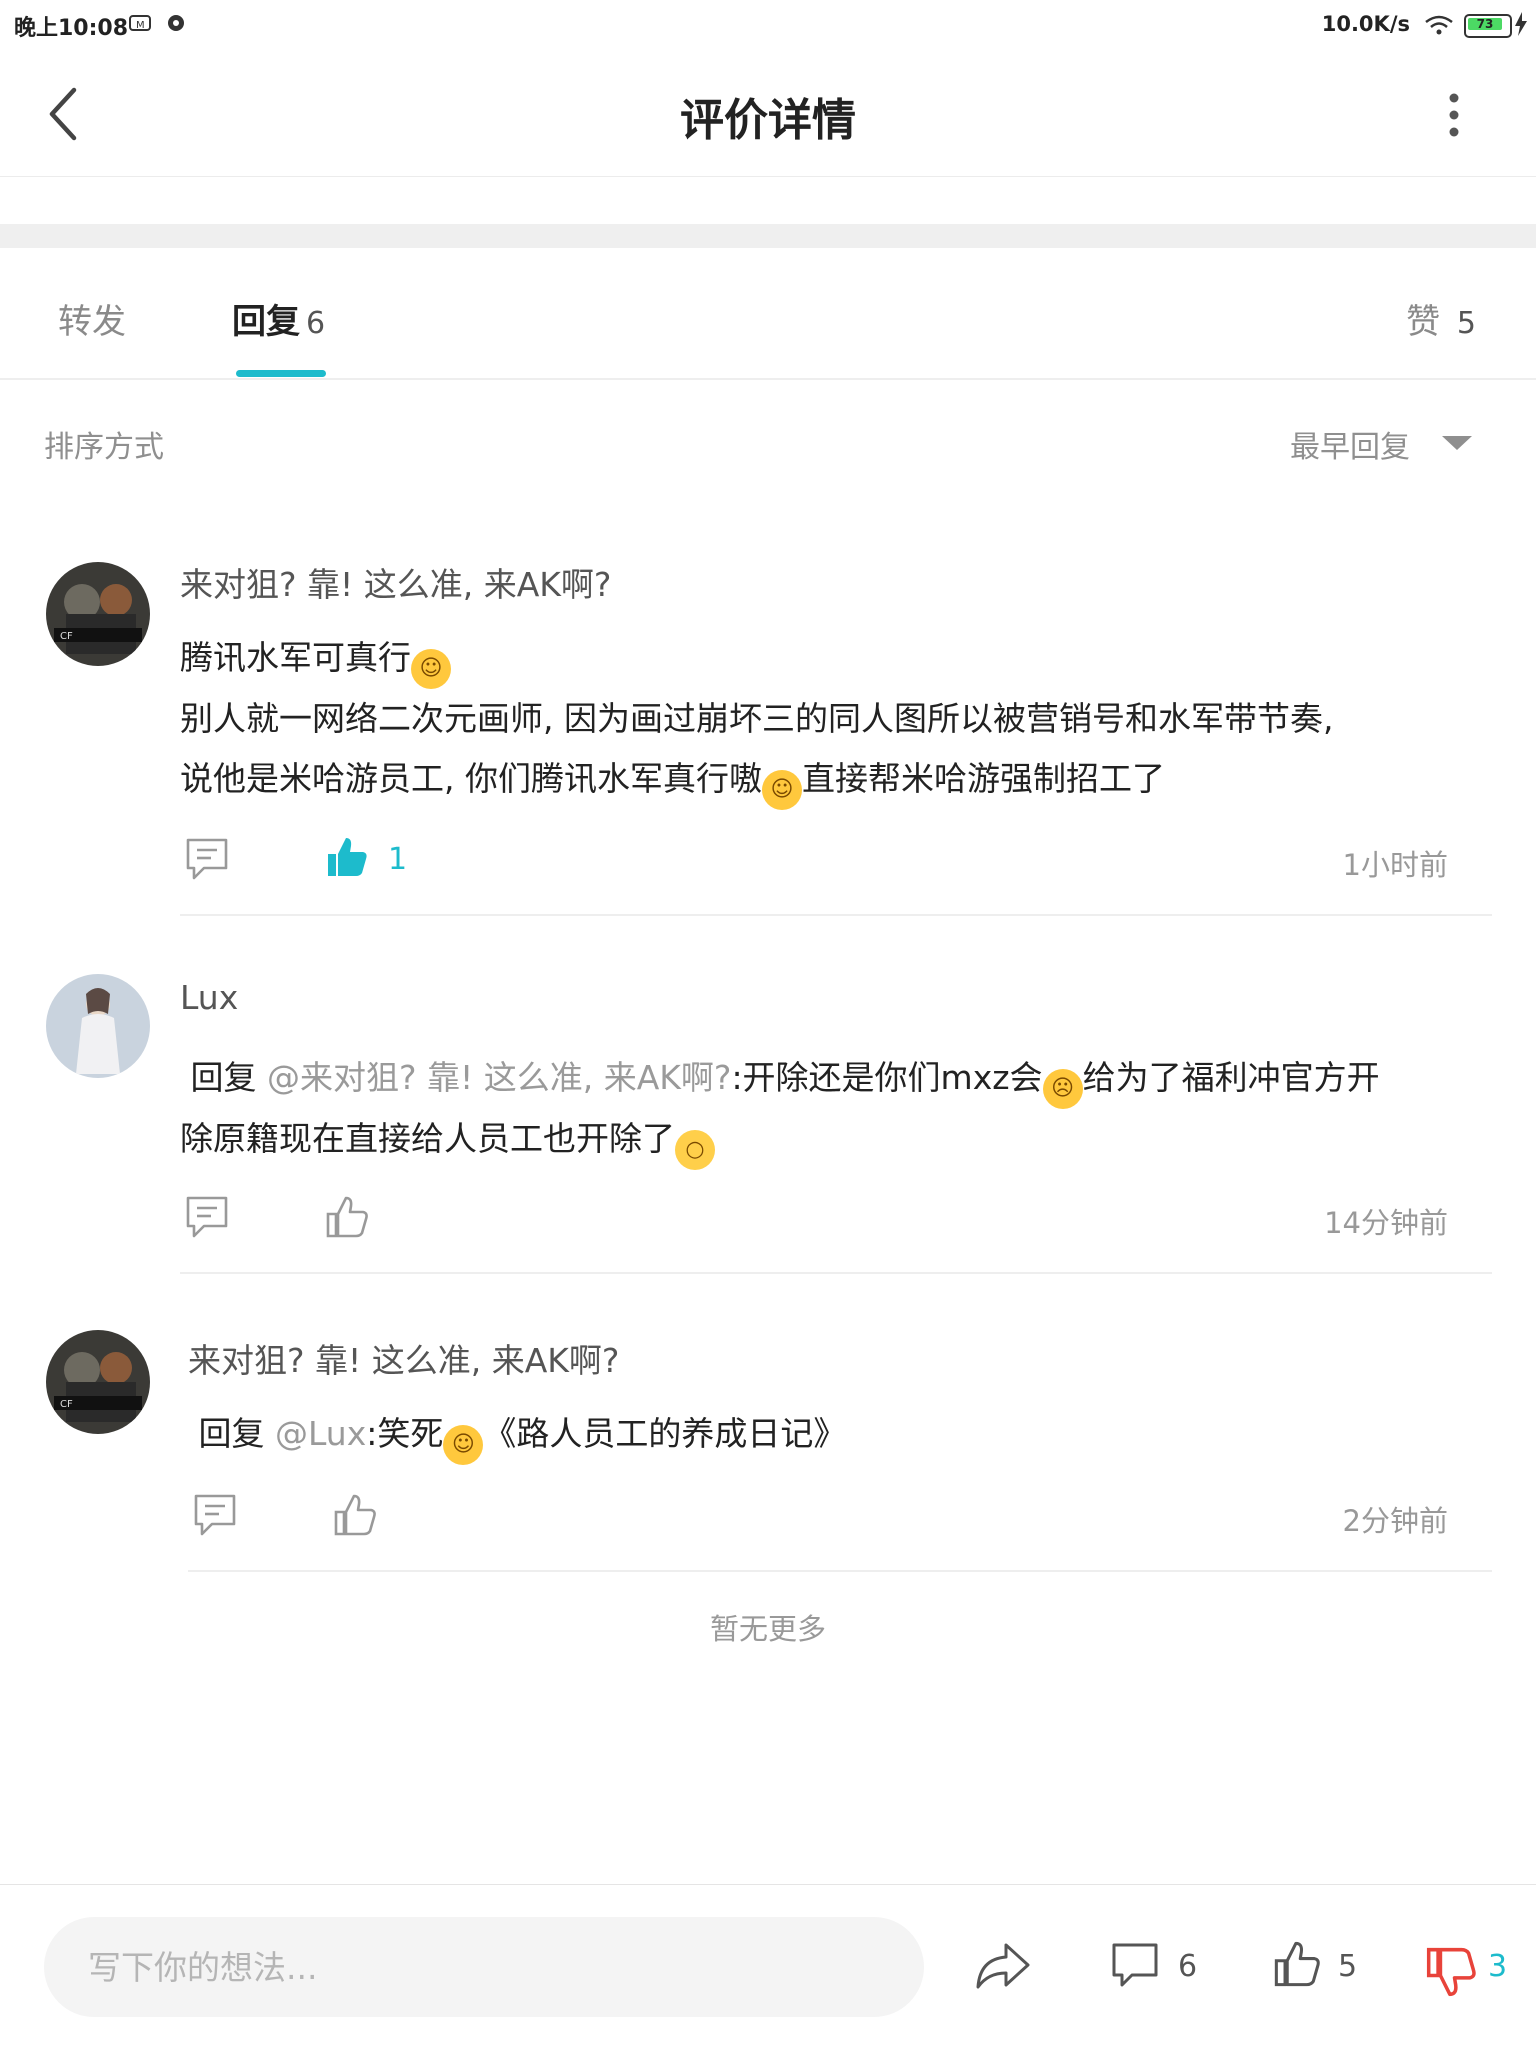 The height and width of the screenshot is (2049, 1536). I want to click on comment-time: 1小时前, so click(1395, 865).